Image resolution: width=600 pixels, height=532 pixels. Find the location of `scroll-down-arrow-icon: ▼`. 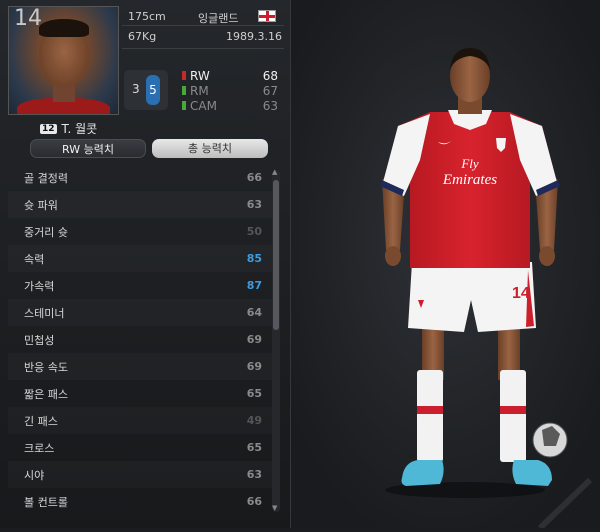

scroll-down-arrow-icon: ▼ is located at coordinates (274, 508).